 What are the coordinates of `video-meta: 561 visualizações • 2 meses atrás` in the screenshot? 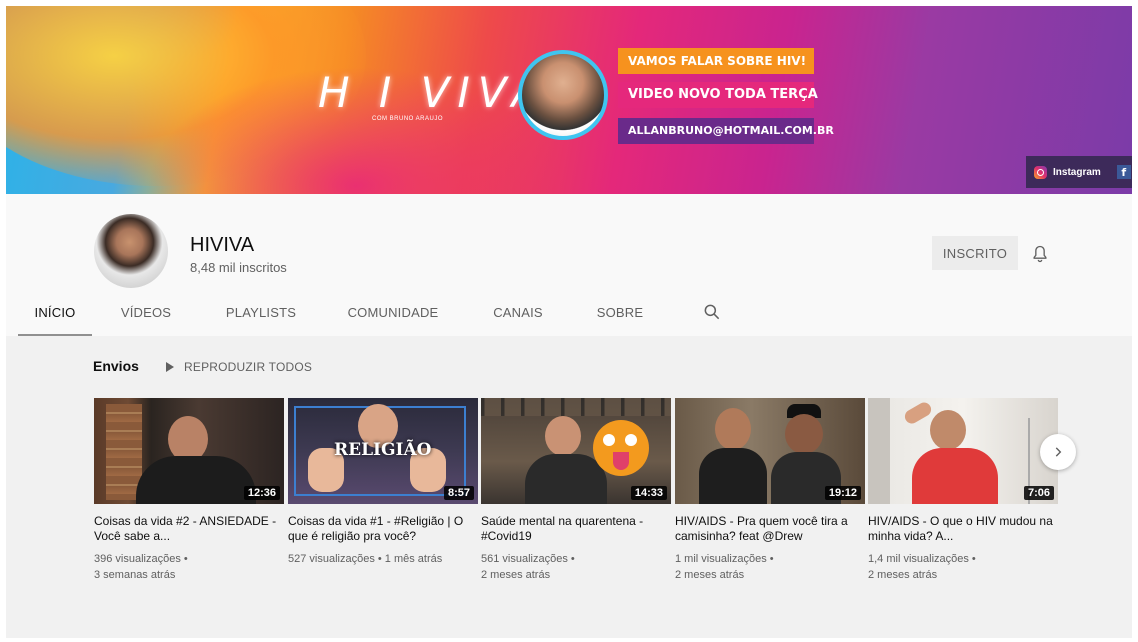 It's located at (576, 567).